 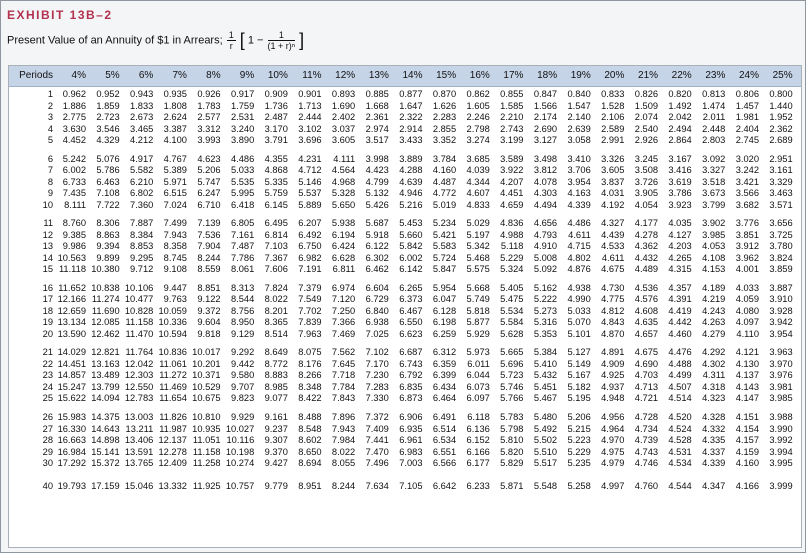 What do you see at coordinates (310, 417) in the screenshot?
I see `value-cell: 8.488` at bounding box center [310, 417].